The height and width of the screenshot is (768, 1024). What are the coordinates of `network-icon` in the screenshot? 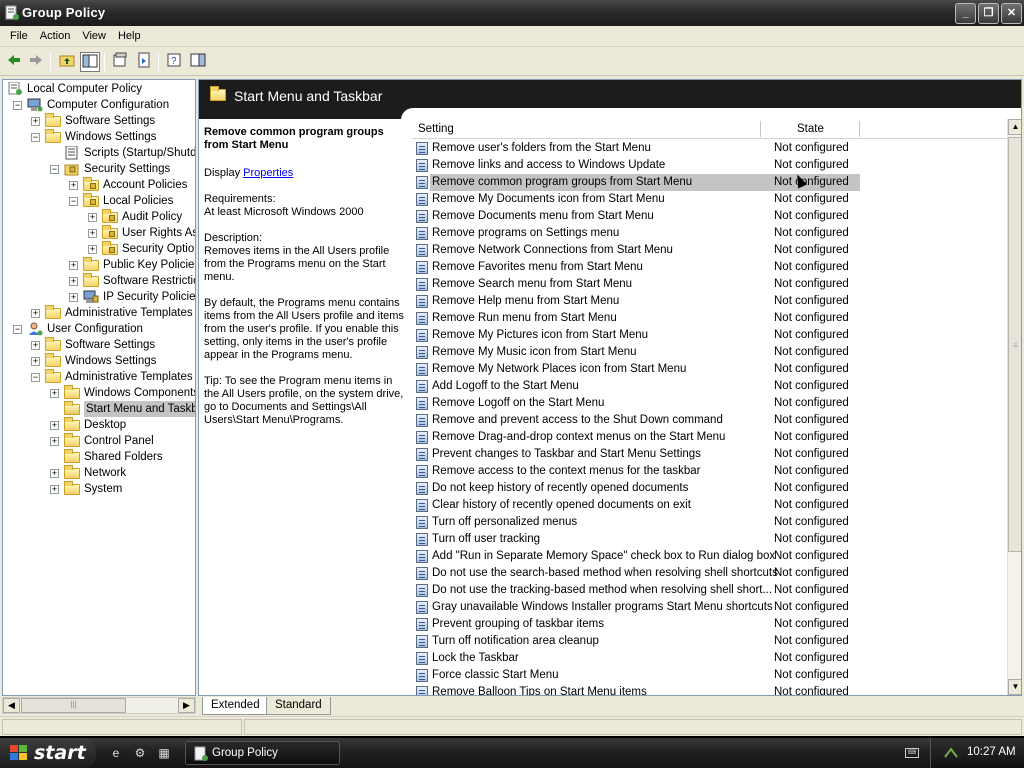 It's located at (951, 753).